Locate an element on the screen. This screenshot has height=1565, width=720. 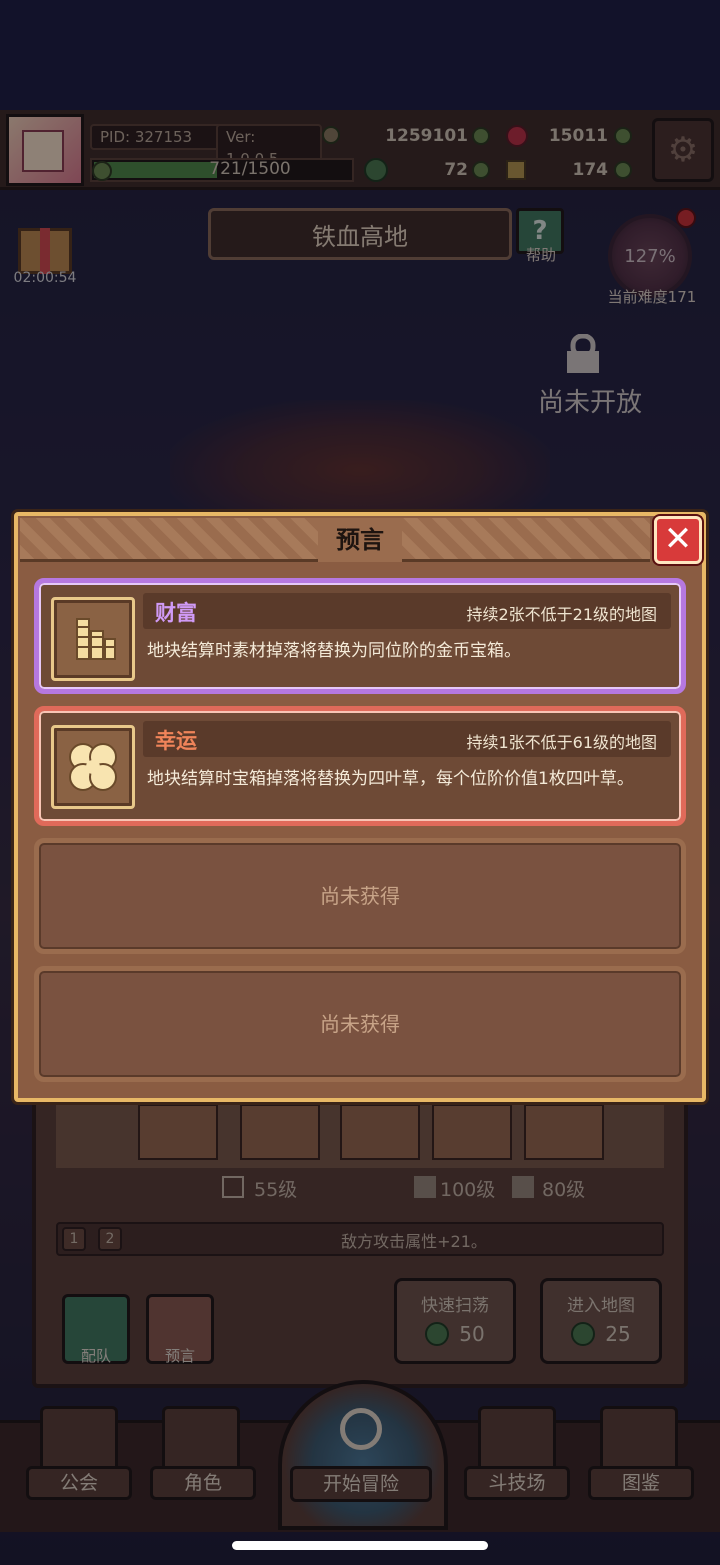
home-indicator is located at coordinates (360, 1545).